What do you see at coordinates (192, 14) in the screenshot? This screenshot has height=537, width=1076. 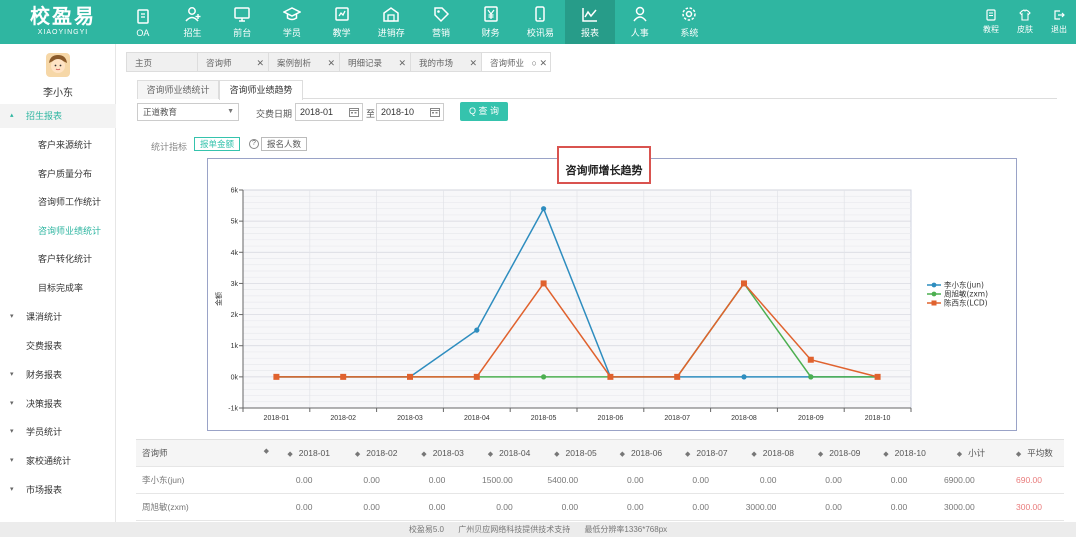 I see `user-add-icon` at bounding box center [192, 14].